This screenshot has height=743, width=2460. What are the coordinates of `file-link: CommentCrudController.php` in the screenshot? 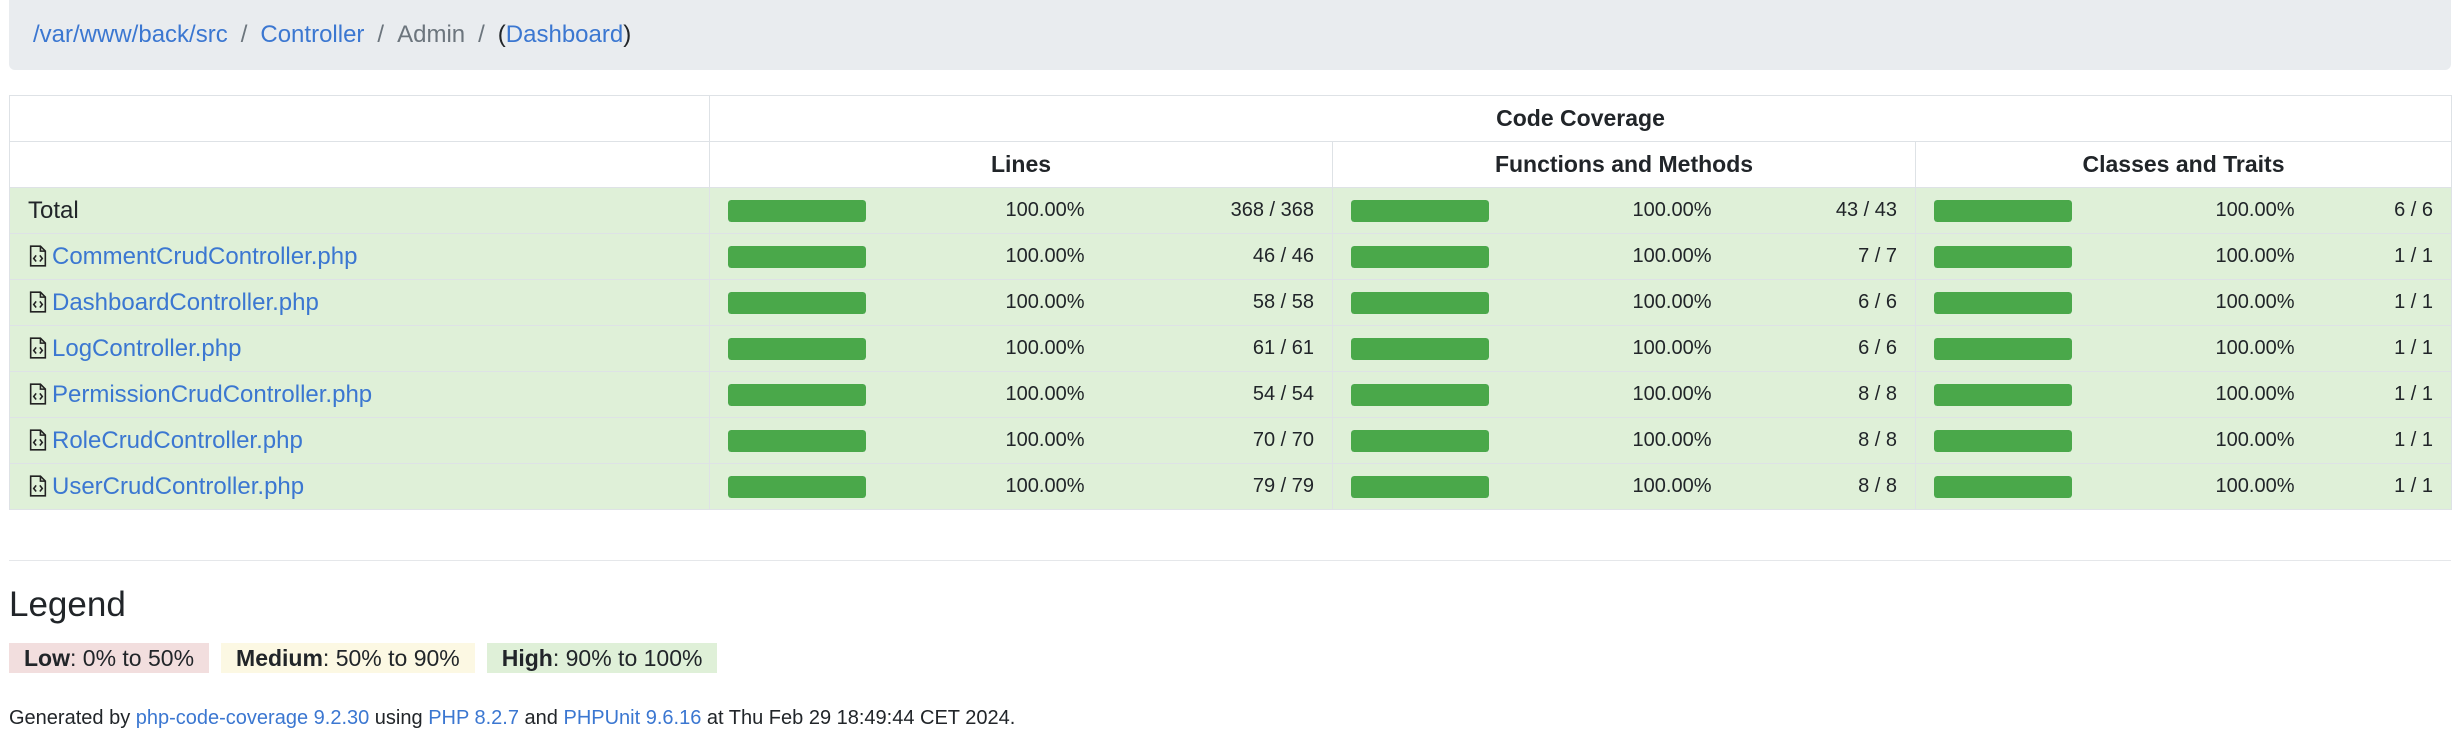 It's located at (204, 256).